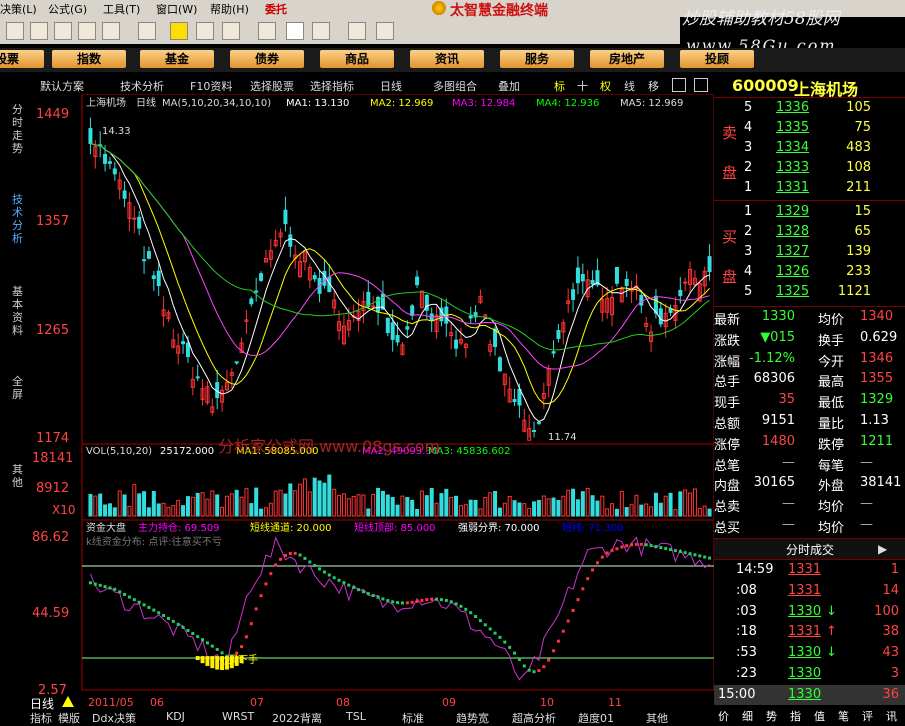 The width and height of the screenshot is (905, 726). Describe the element at coordinates (605, 86) in the screenshot. I see `rights-button: 权` at that location.